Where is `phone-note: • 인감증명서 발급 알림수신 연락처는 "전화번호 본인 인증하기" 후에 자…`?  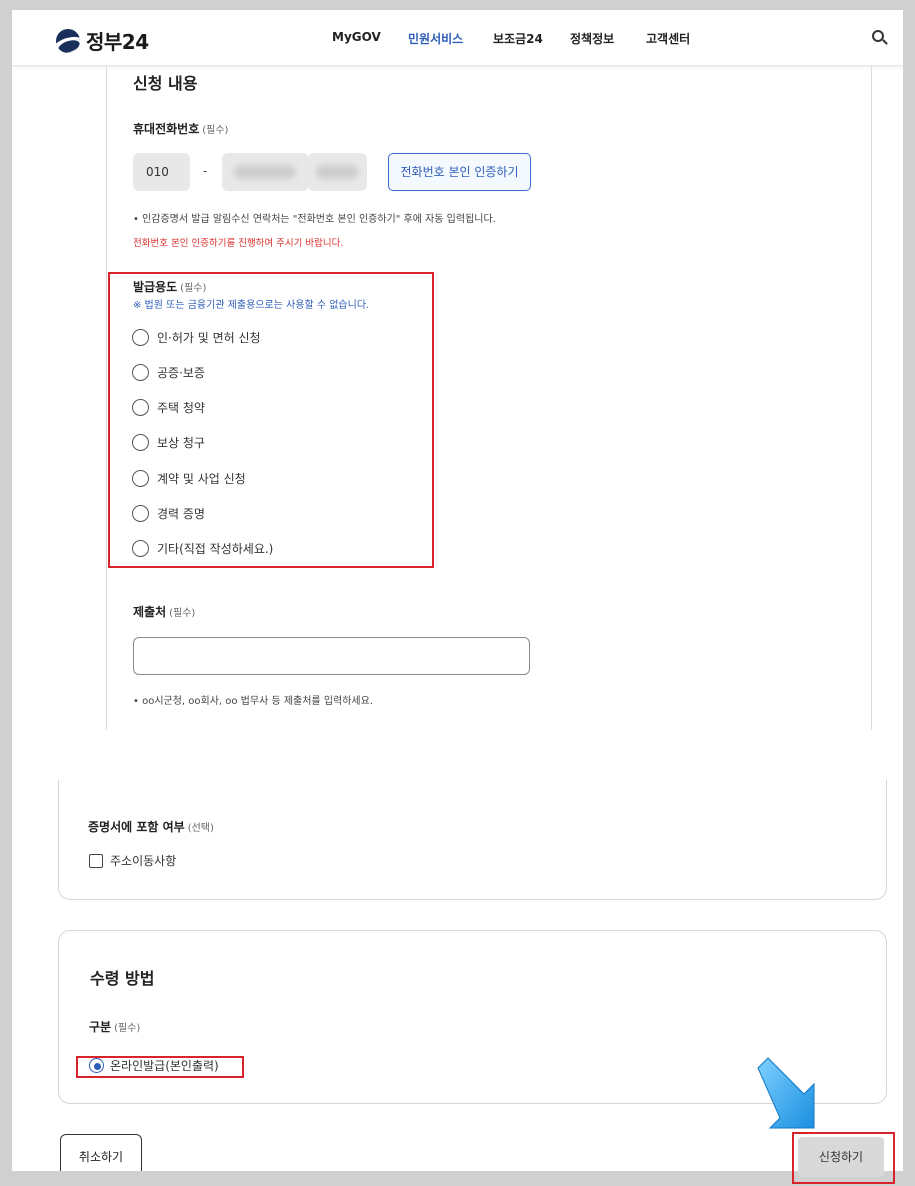 phone-note: • 인감증명서 발급 알림수신 연락처는 "전화번호 본인 인증하기" 후에 자… is located at coordinates (314, 219).